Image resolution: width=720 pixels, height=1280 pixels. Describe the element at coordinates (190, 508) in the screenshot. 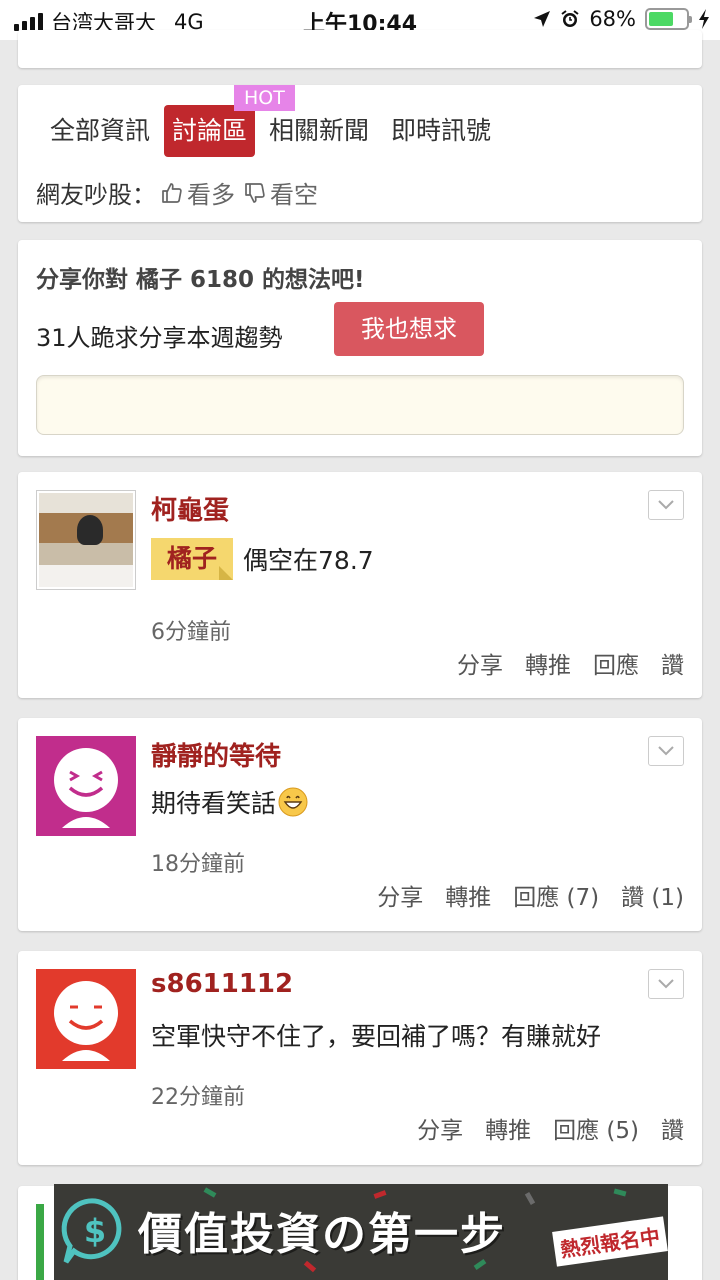

I see `post-author: 柯龜蛋` at that location.